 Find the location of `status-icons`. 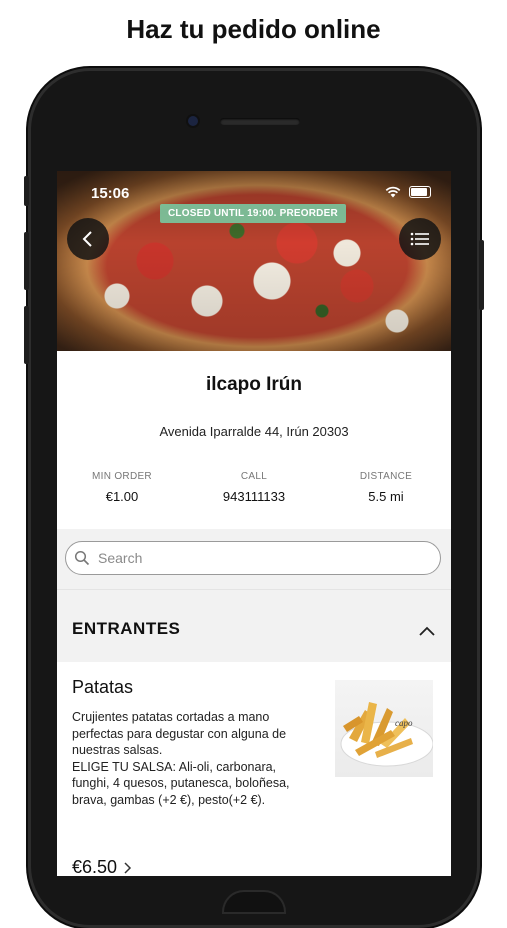

status-icons is located at coordinates (408, 192).